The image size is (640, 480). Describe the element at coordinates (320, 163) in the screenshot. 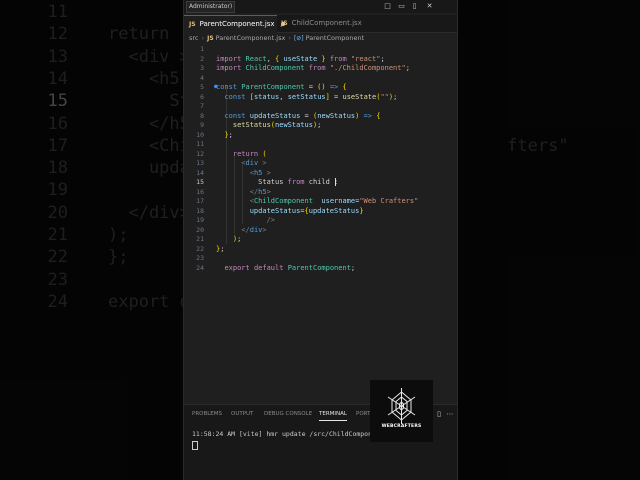

I see `code-line: 13 <div >` at that location.